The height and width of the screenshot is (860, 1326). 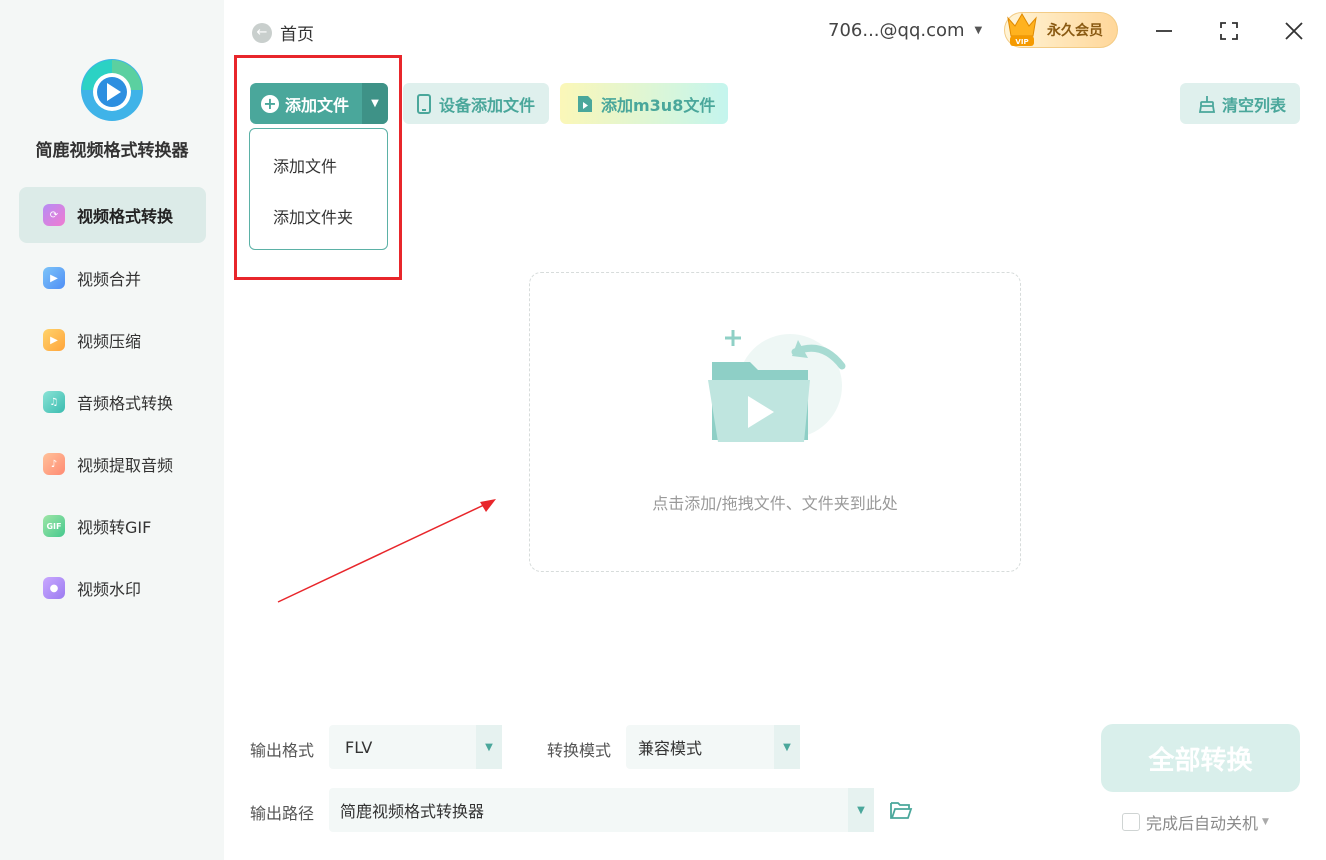 I want to click on maximize-button, so click(x=1229, y=31).